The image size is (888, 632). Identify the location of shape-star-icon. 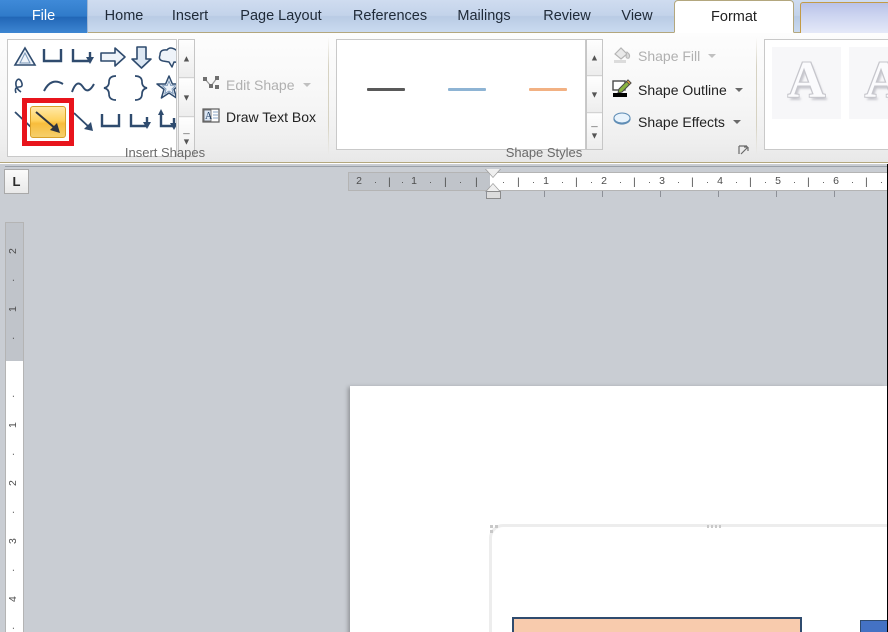
(165, 89).